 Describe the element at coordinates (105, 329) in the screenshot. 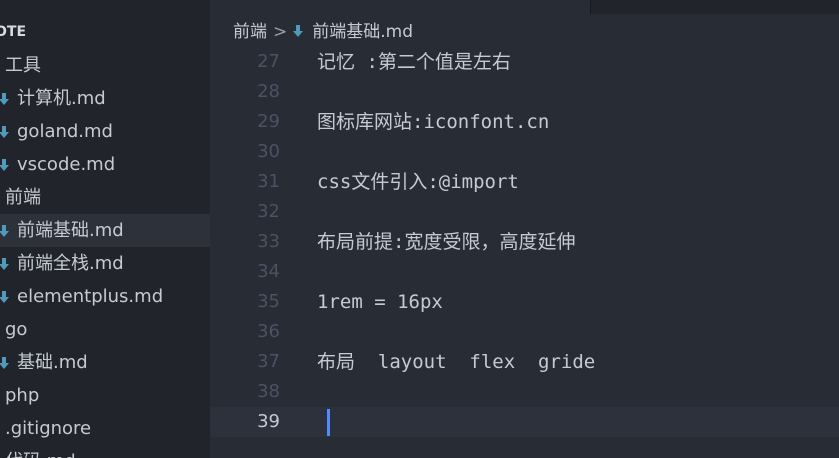

I see `tree-folder-go: go` at that location.